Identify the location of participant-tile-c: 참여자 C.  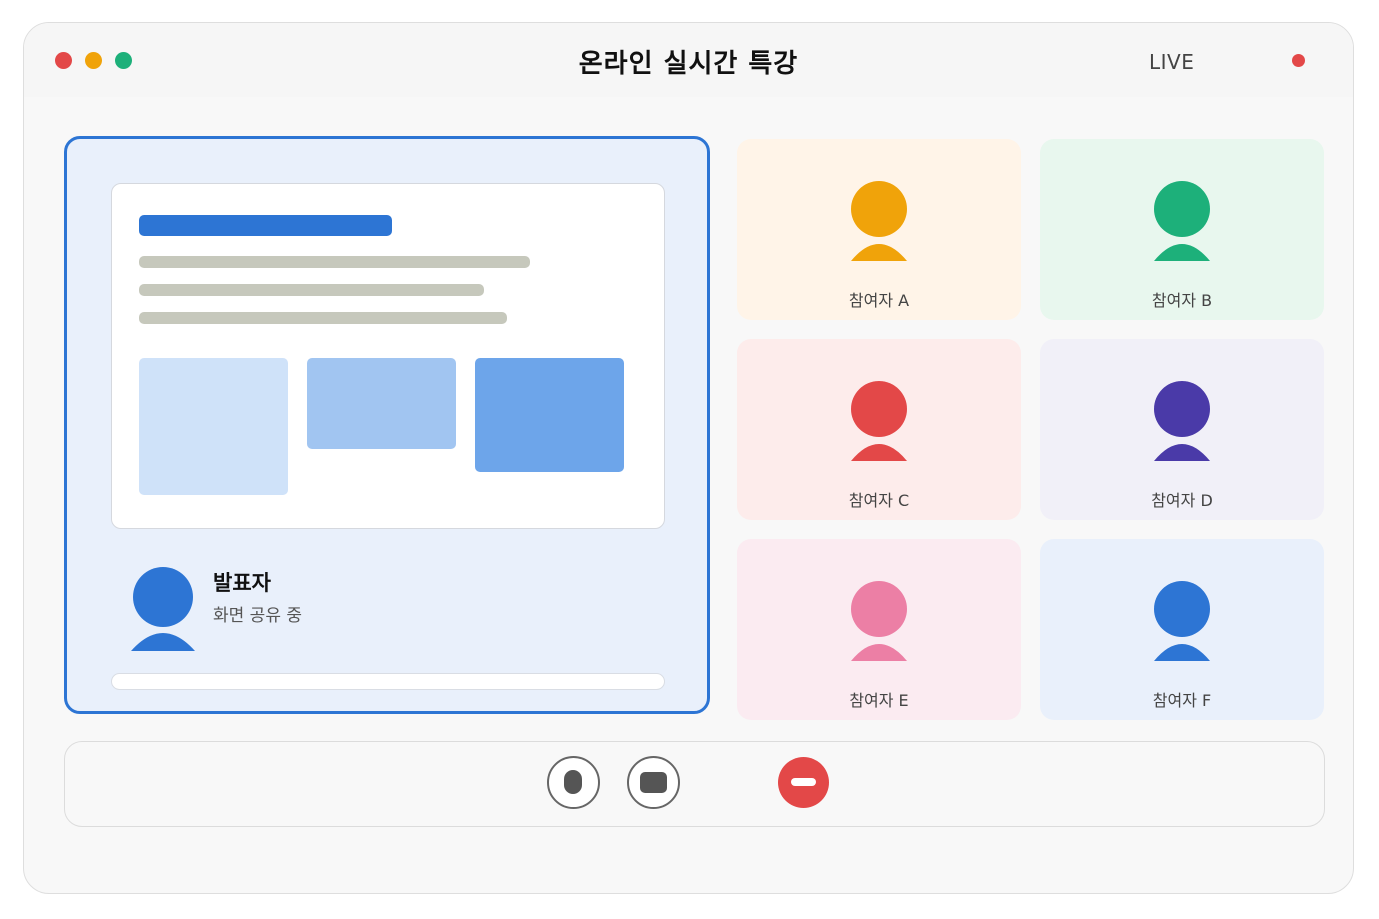
(879, 429).